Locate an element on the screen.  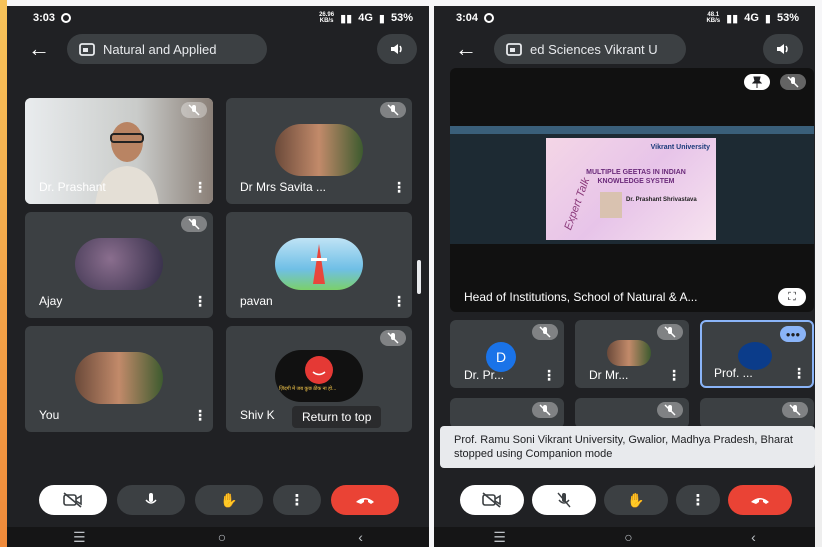
network-type: 4G is located at coordinates (751, 18).